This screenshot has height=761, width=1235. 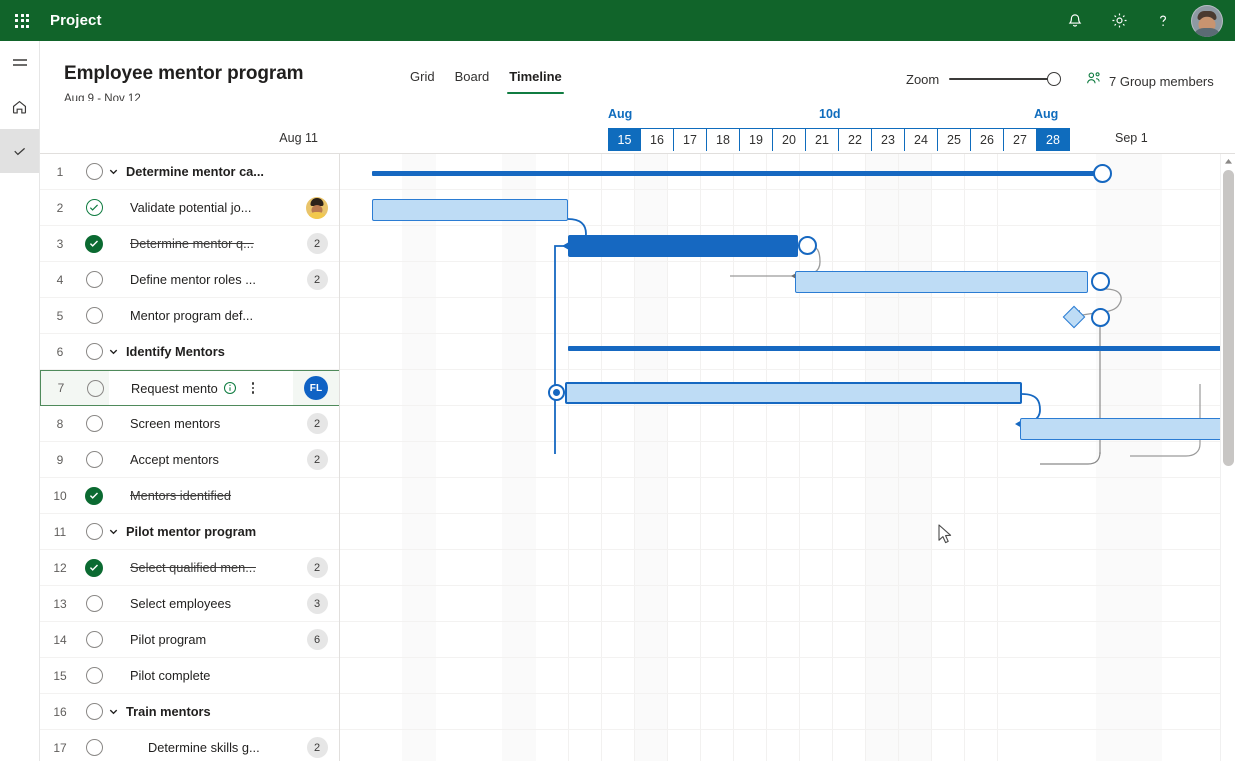 What do you see at coordinates (316, 639) in the screenshot?
I see `row-tail: 6` at bounding box center [316, 639].